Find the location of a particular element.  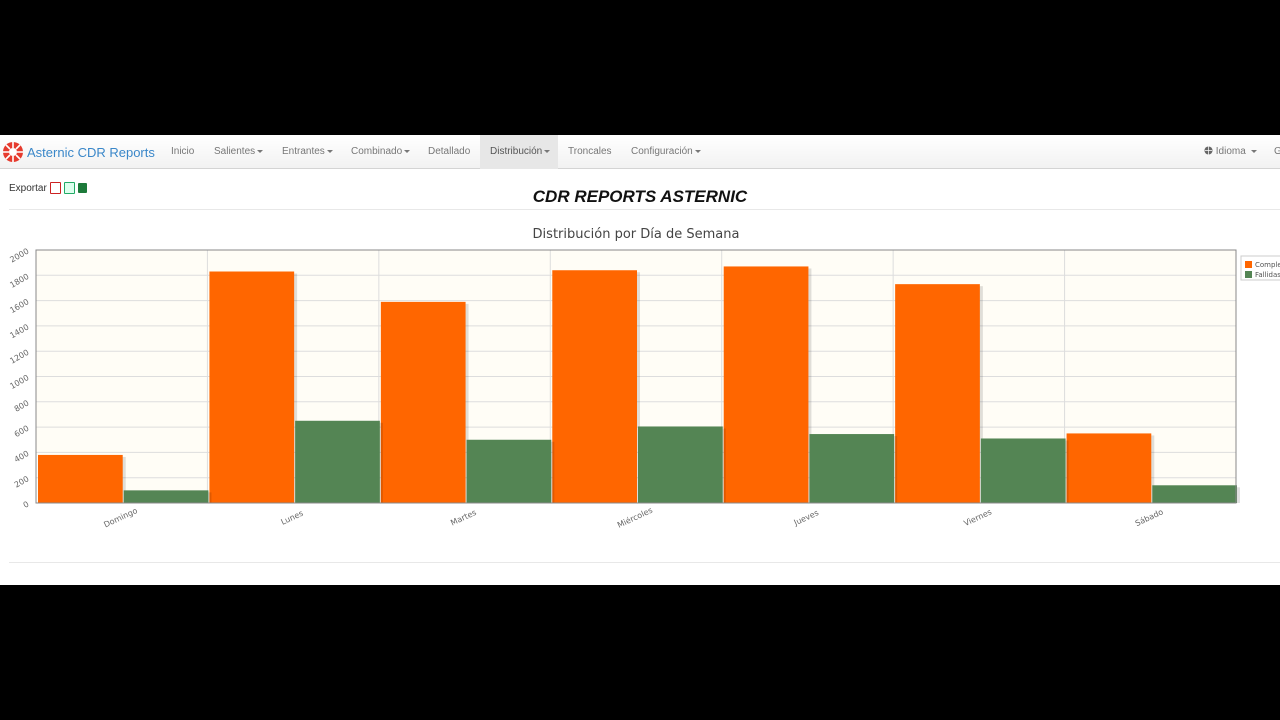

y-tick-label: 600 is located at coordinates (22, 431).